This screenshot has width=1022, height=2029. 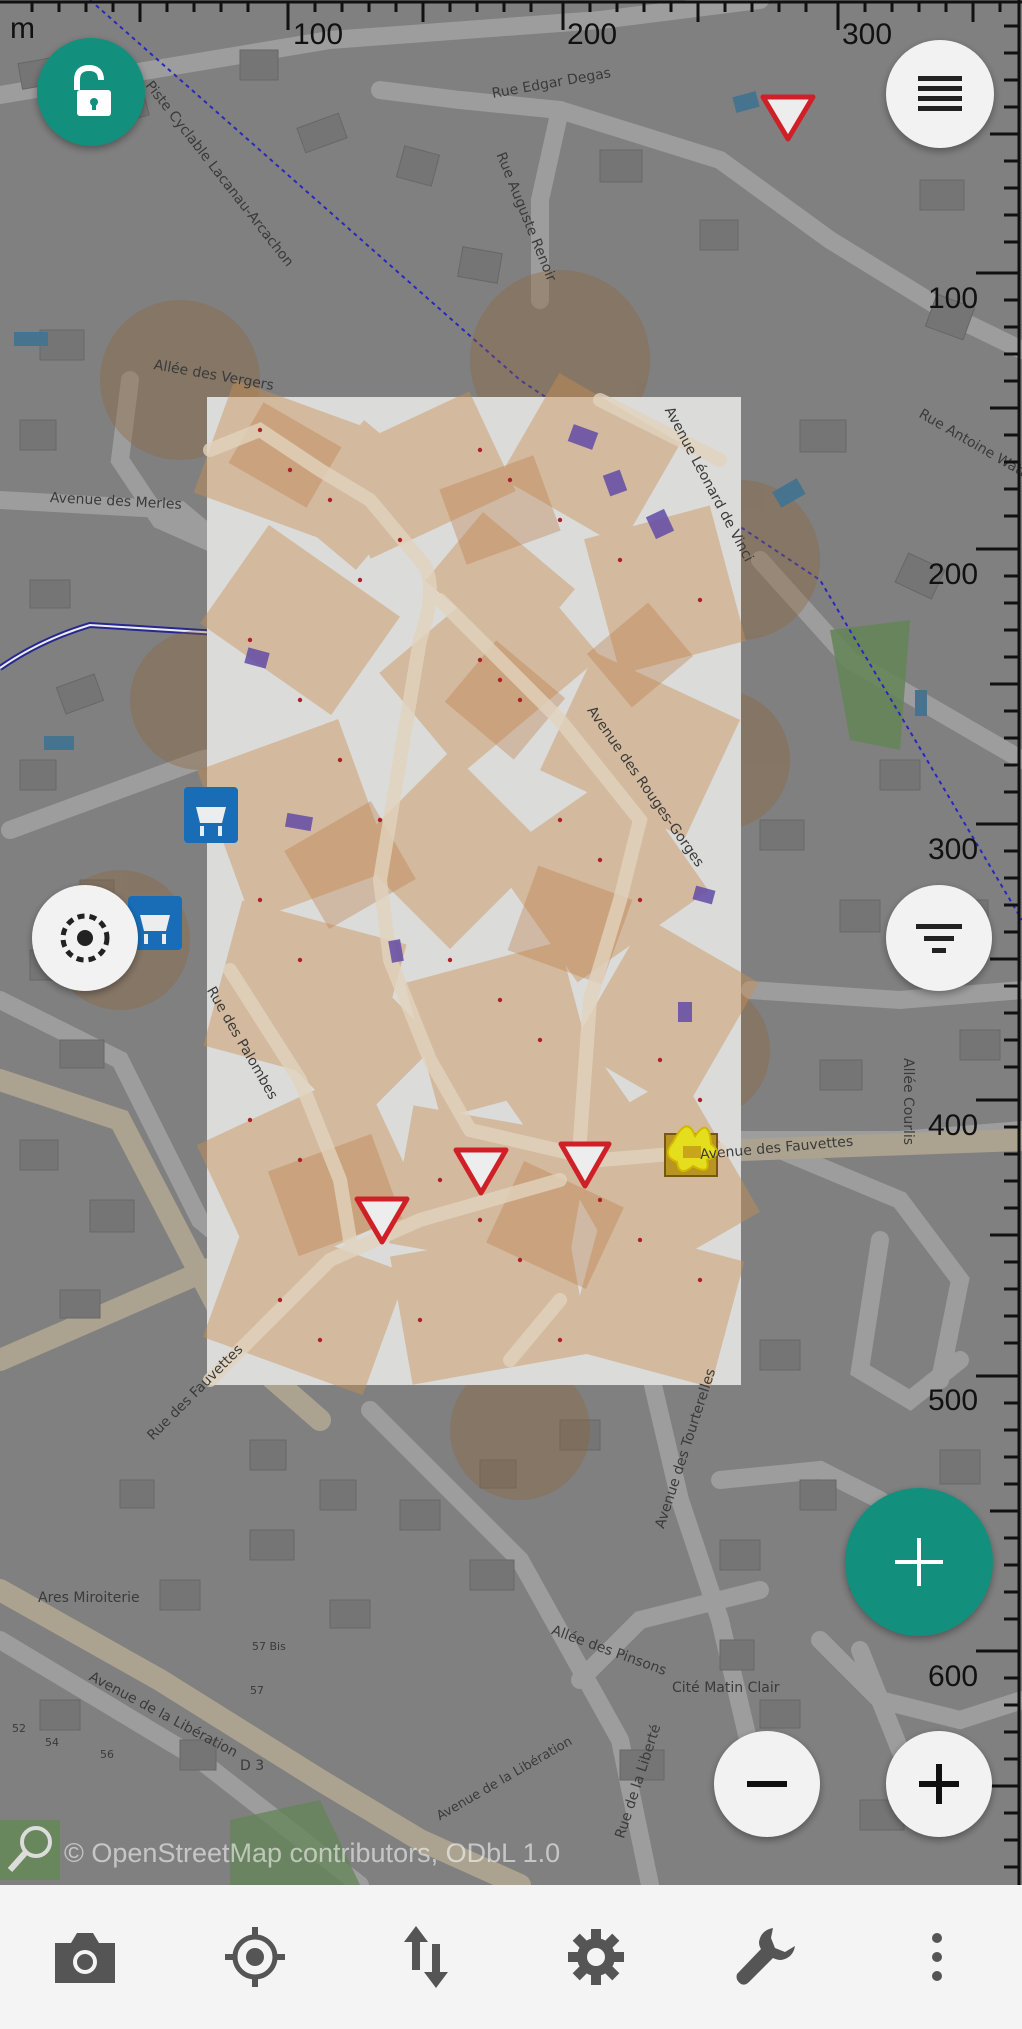 What do you see at coordinates (312, 1853) in the screenshot?
I see `map-attribution: © OpenStreetMap contributors, ODbL 1.0` at bounding box center [312, 1853].